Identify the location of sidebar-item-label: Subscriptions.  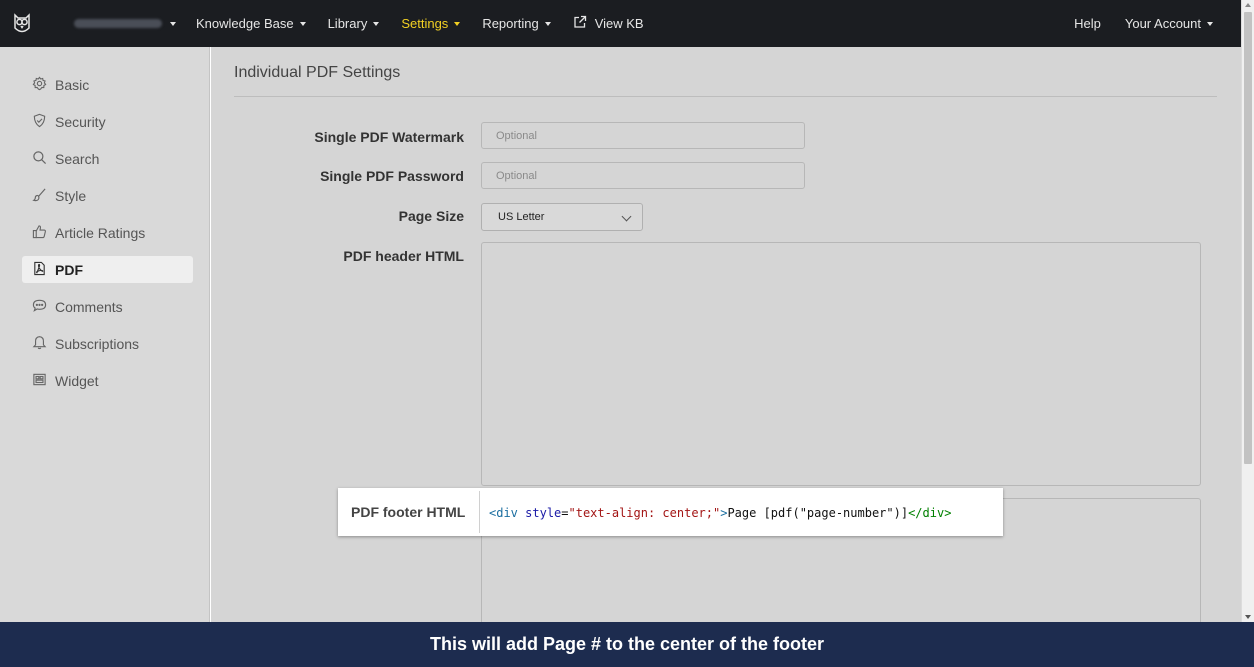
(97, 343).